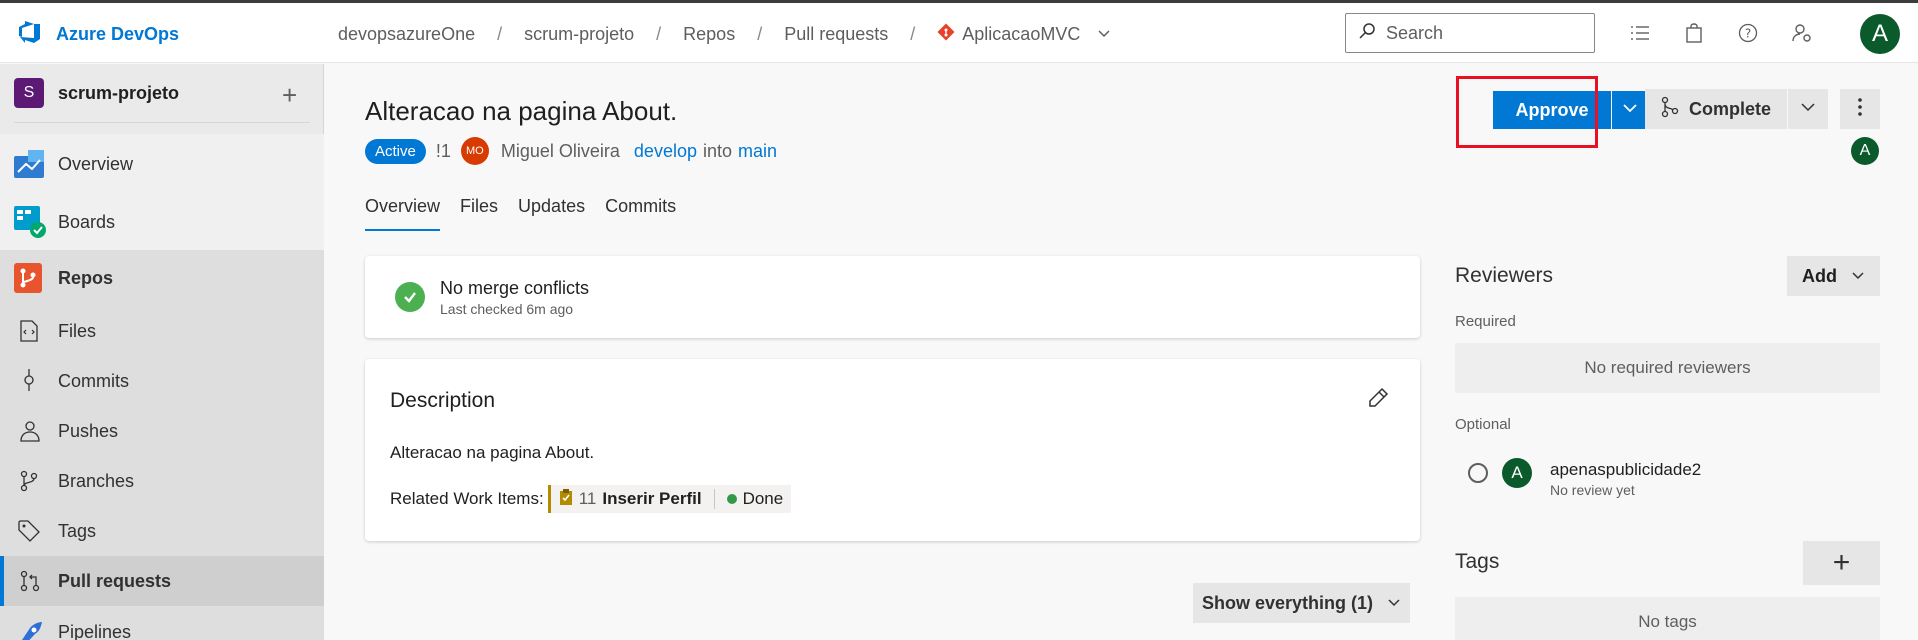 The height and width of the screenshot is (640, 1918). I want to click on sidebar-item-pipelines: Pipelines, so click(162, 626).